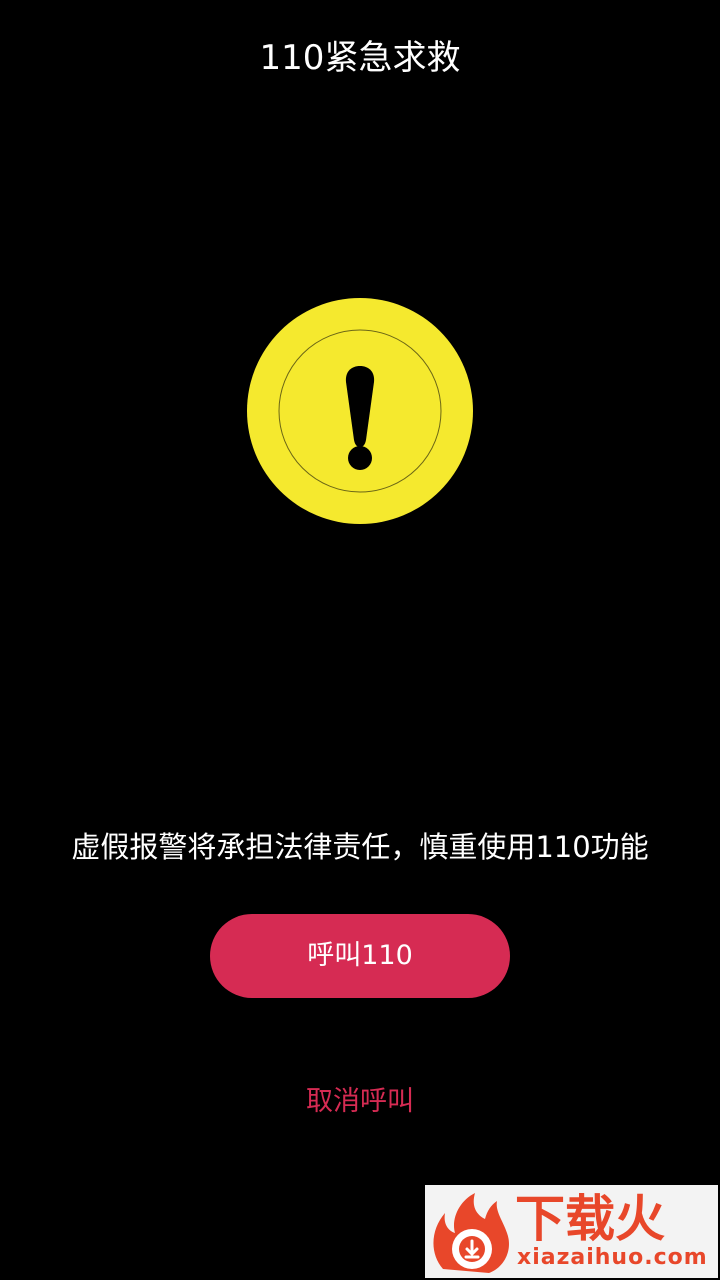 This screenshot has width=720, height=1280. Describe the element at coordinates (471, 1233) in the screenshot. I see `flame-download-logo` at that location.